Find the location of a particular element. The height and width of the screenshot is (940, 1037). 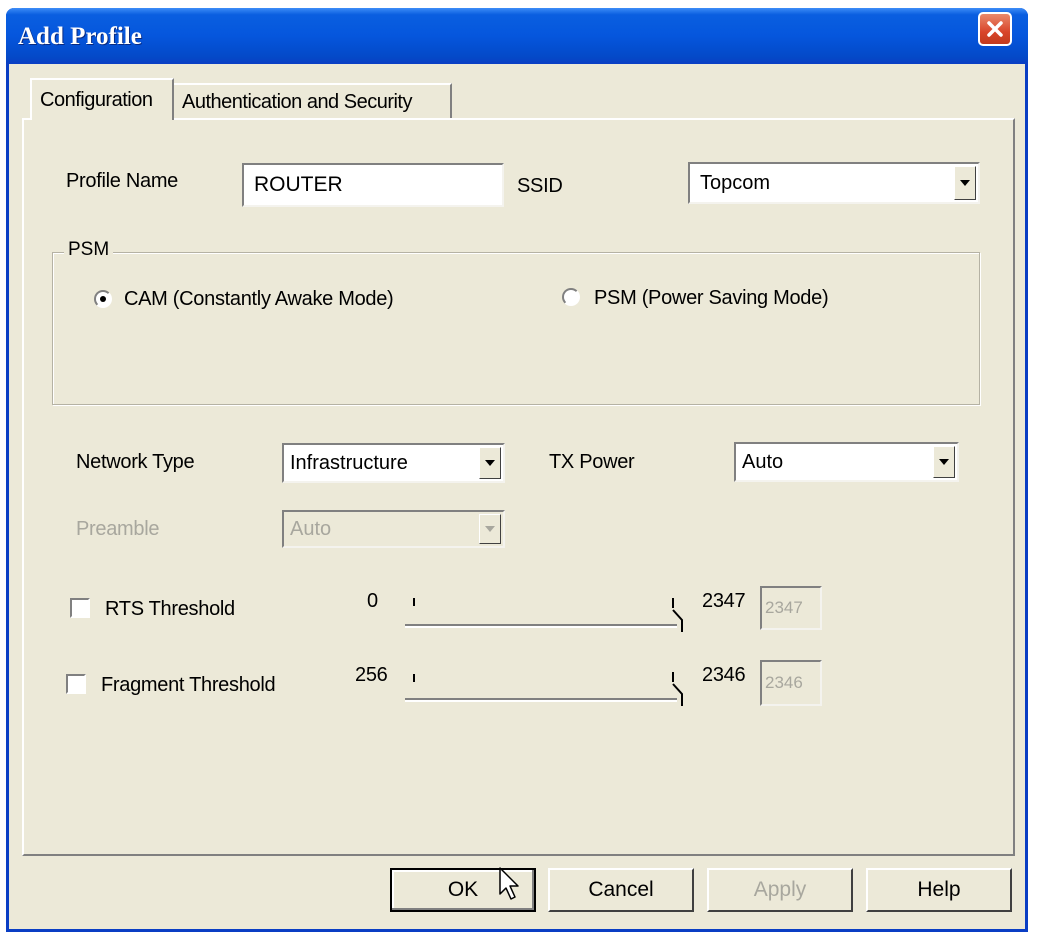

profile-name-input: ROUTER is located at coordinates (373, 185).